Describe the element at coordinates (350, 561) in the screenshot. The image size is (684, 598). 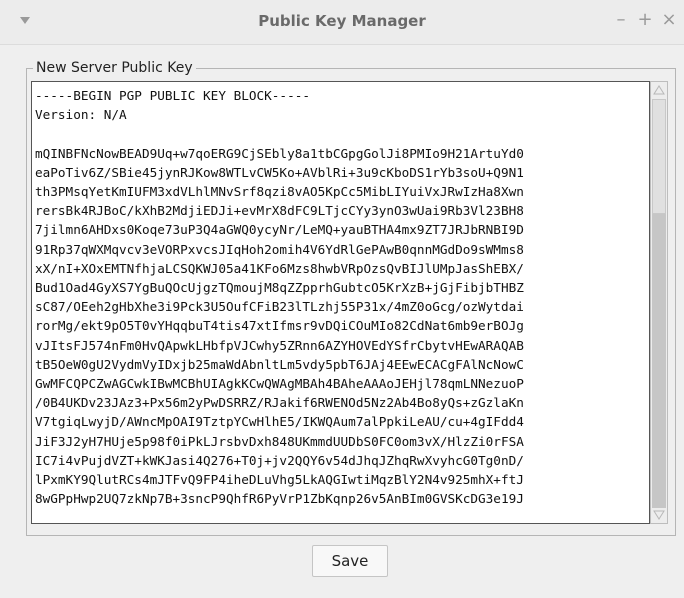
I see `save-button: Save` at that location.